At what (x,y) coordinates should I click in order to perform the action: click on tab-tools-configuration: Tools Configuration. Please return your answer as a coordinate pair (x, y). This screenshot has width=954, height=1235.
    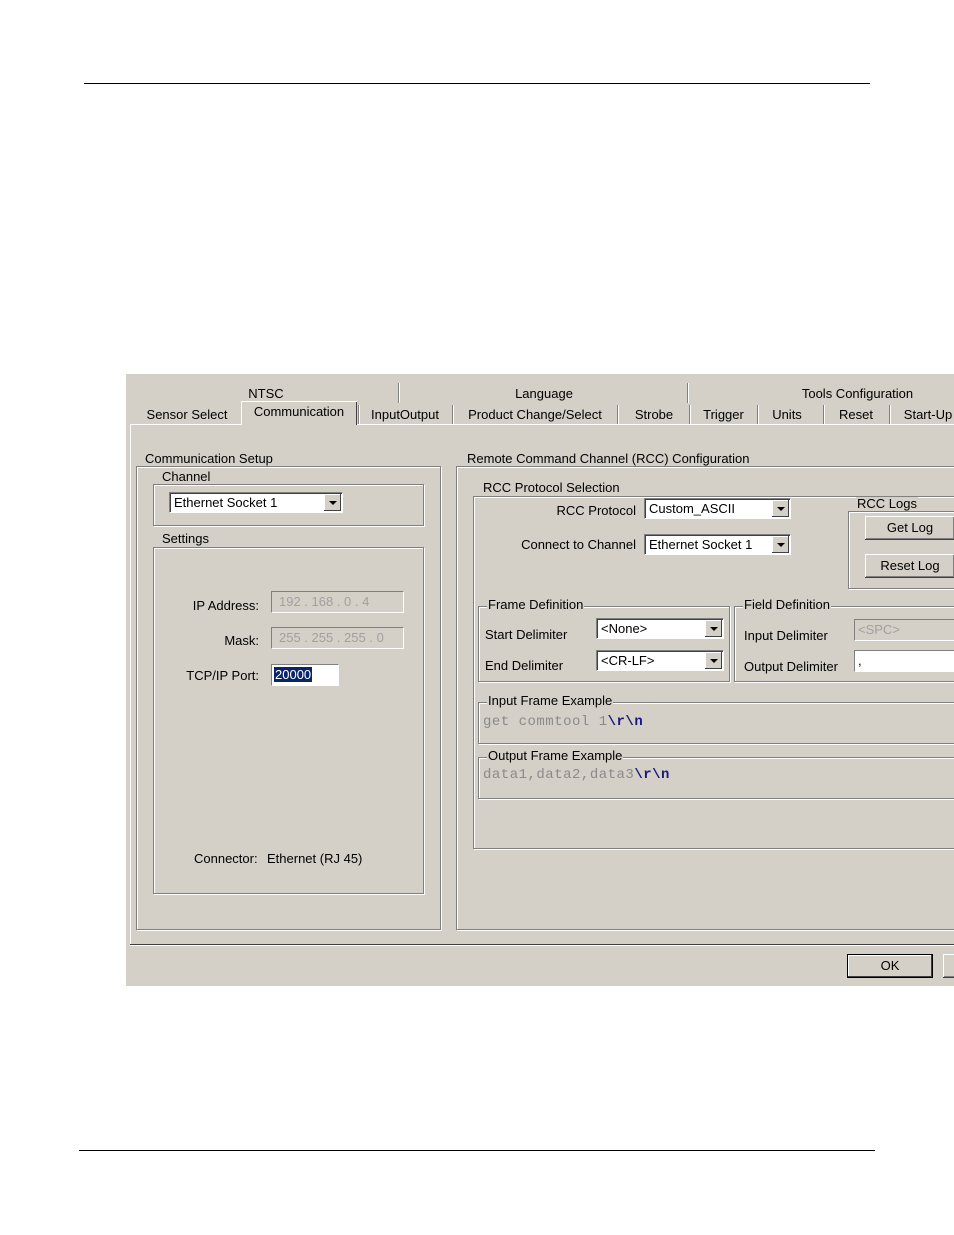
    Looking at the image, I should click on (822, 393).